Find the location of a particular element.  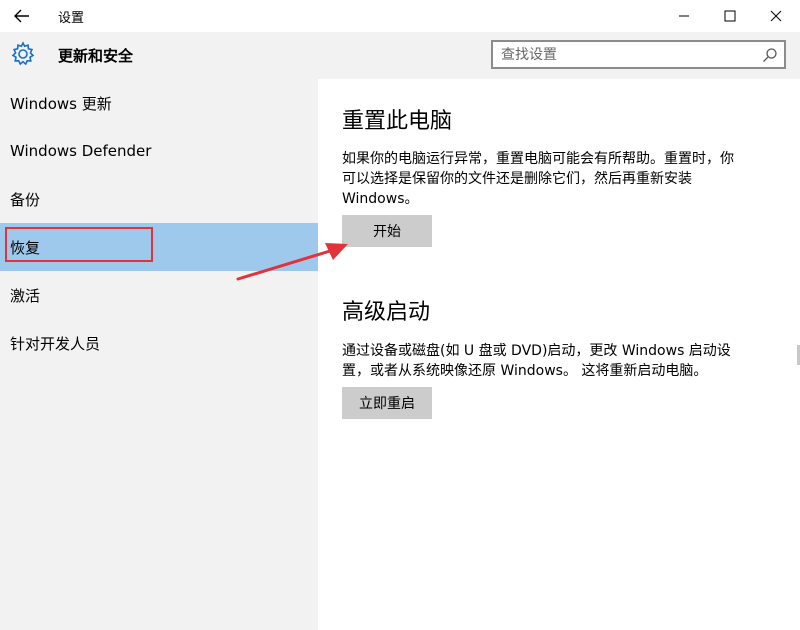

nav-item-label: 激活 is located at coordinates (25, 295).